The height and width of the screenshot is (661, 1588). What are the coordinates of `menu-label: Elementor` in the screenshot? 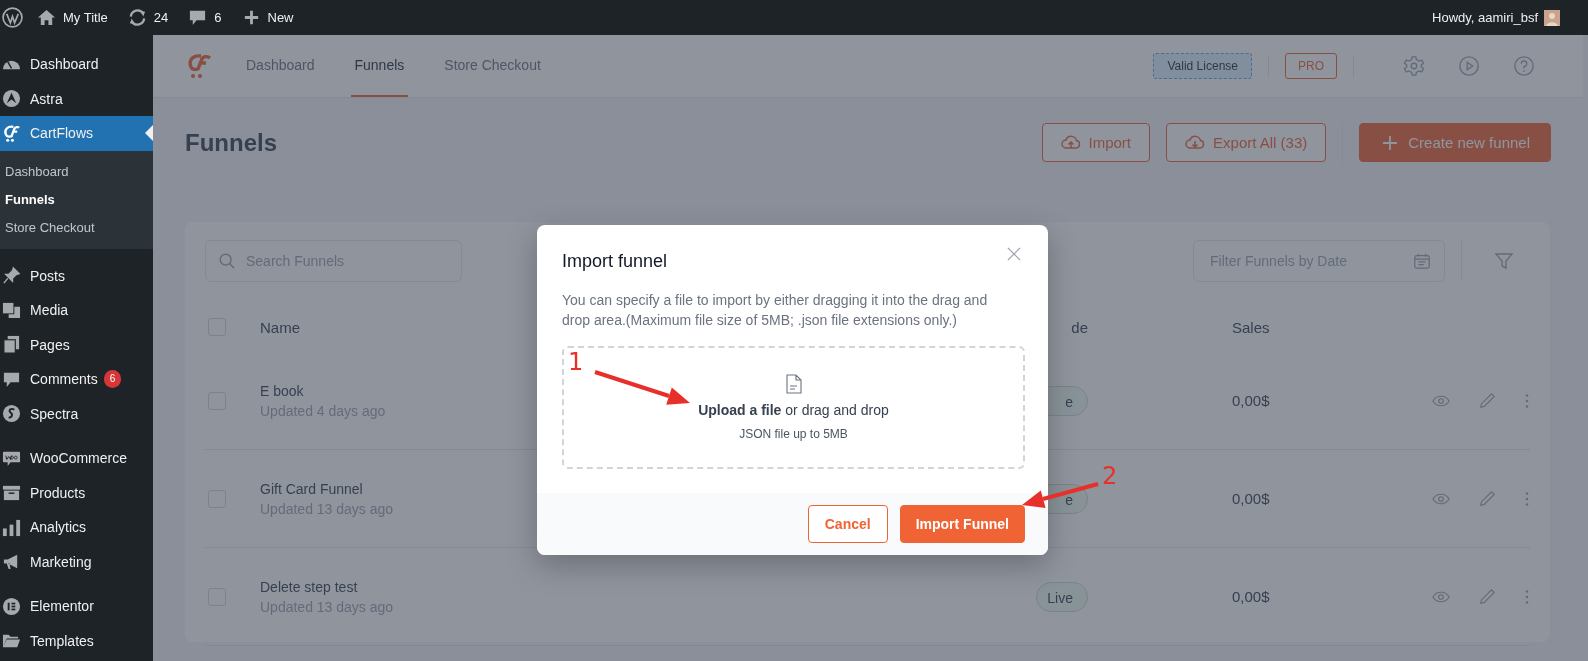 It's located at (62, 606).